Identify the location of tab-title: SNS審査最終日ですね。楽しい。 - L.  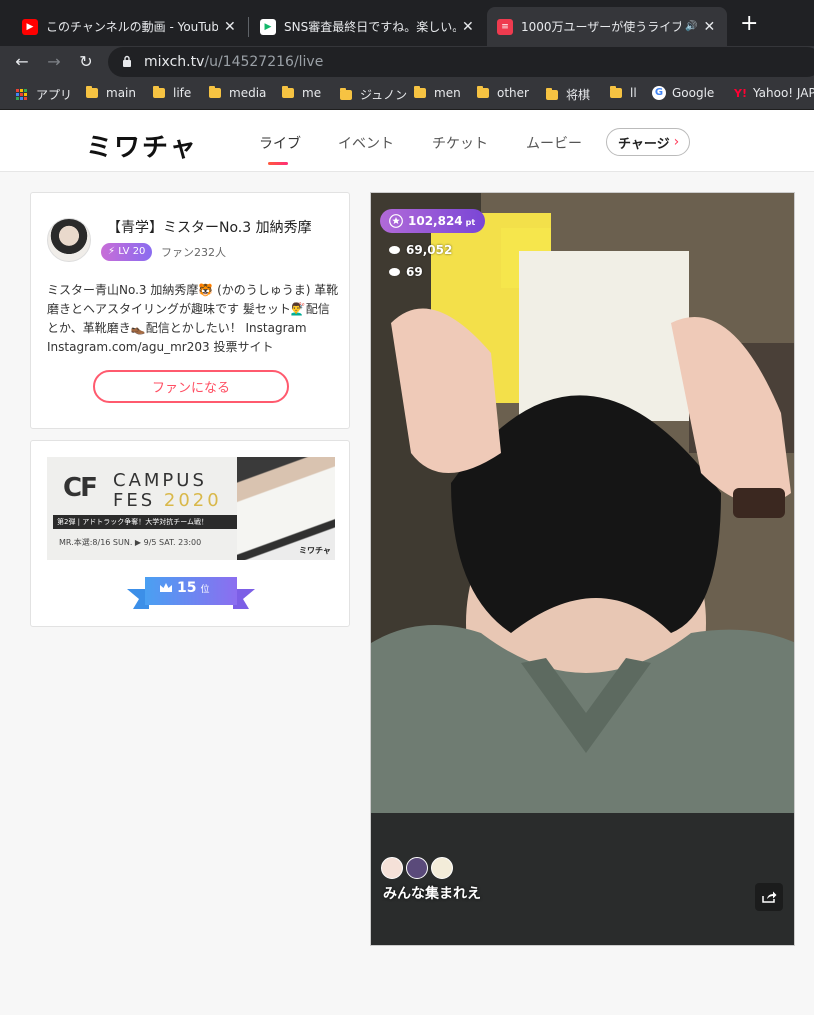
(370, 27).